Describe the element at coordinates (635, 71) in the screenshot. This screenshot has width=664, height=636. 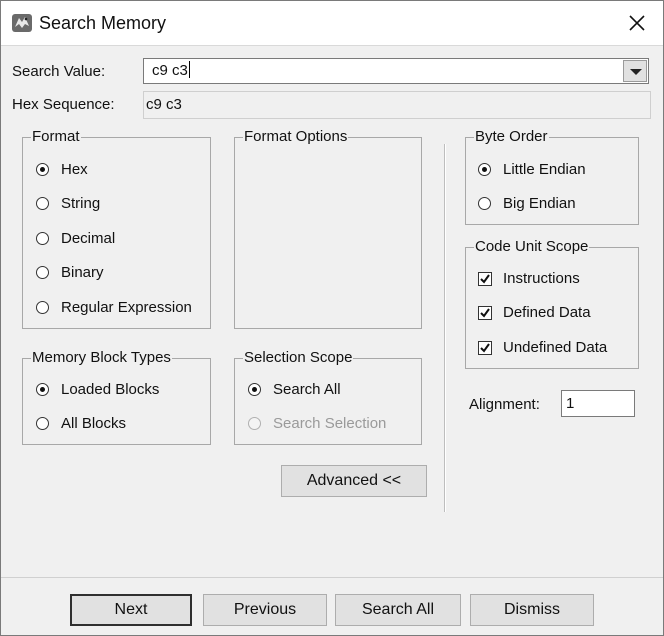
I see `dropdown-arrow-icon` at that location.